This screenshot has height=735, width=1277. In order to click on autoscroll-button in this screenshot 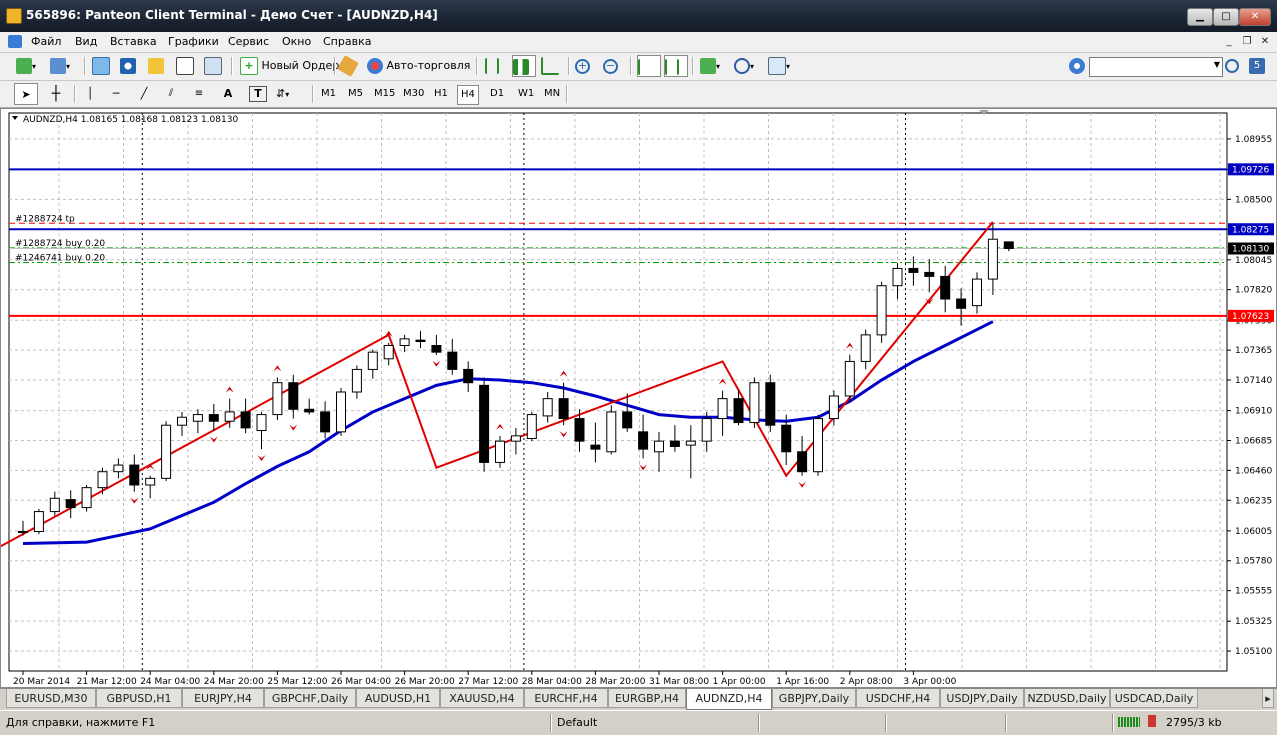, I will do `click(649, 66)`.